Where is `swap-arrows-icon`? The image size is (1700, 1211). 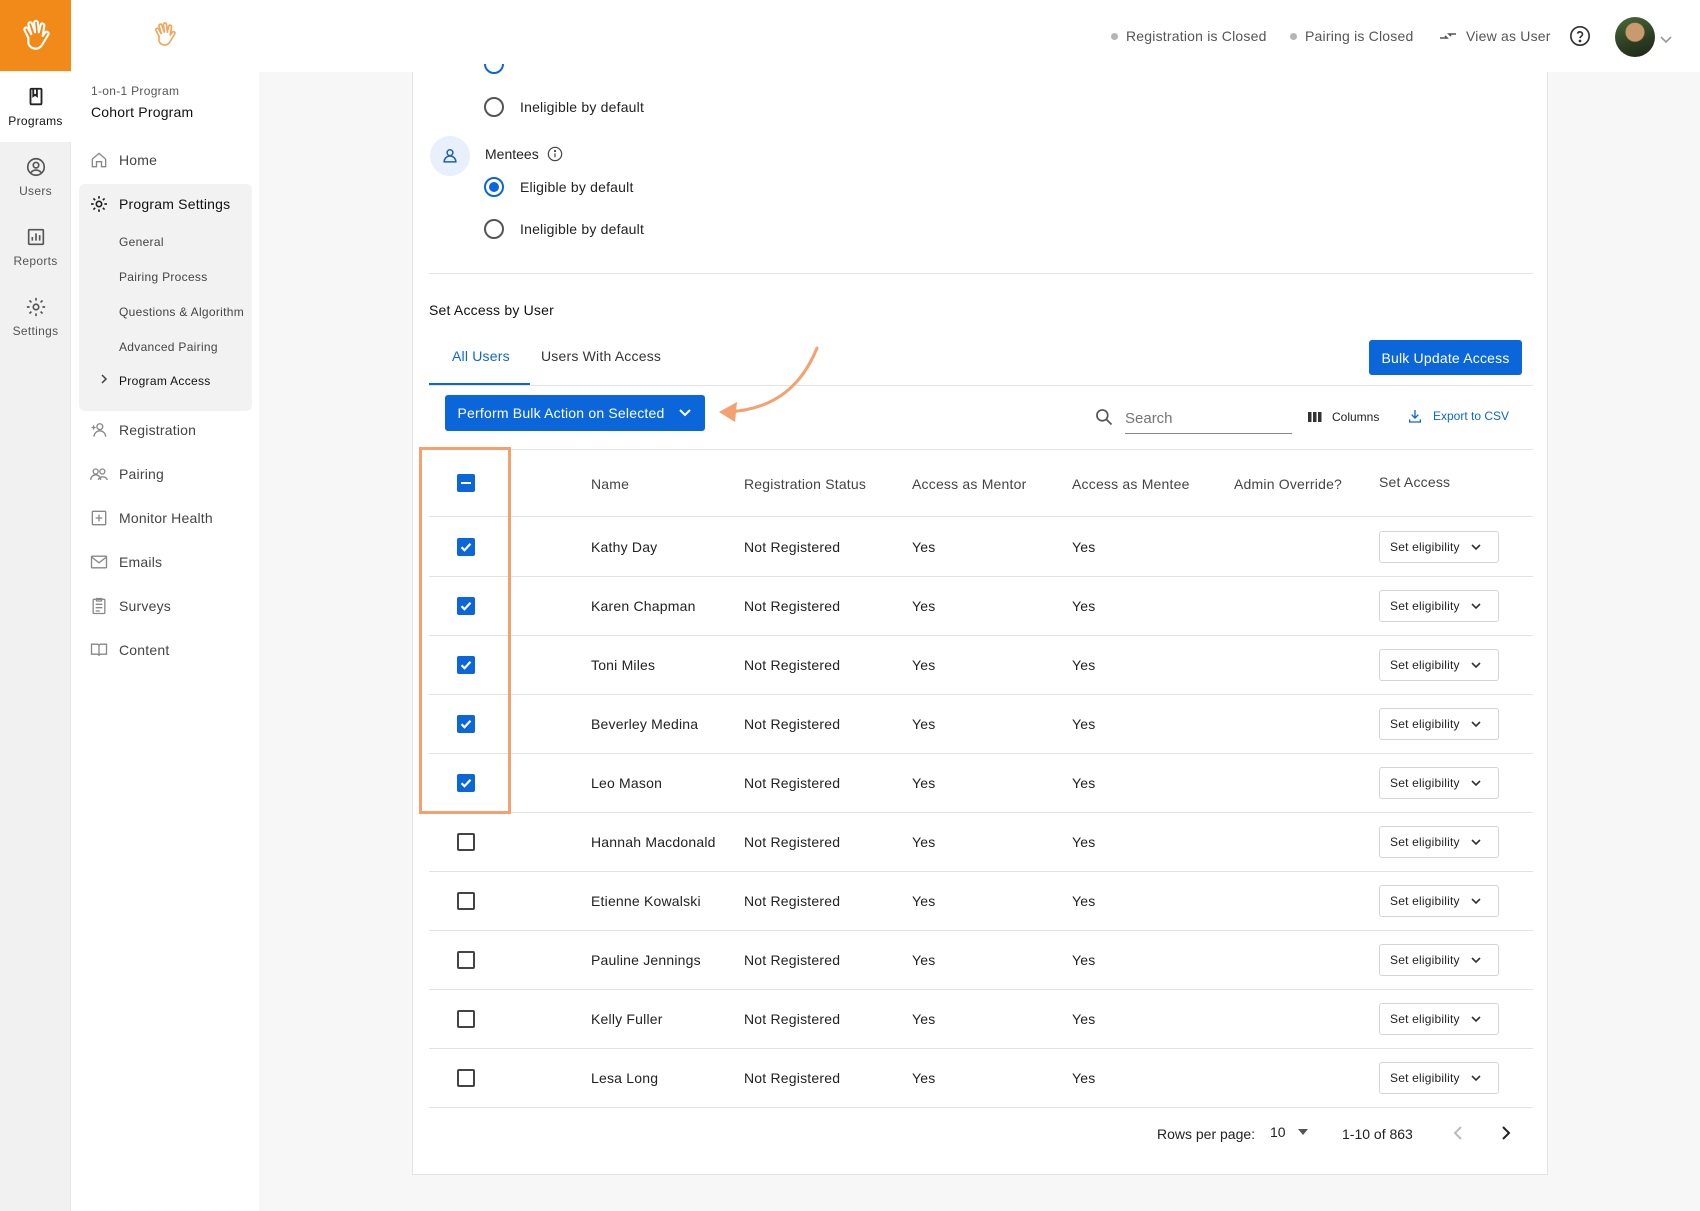
swap-arrows-icon is located at coordinates (1448, 36).